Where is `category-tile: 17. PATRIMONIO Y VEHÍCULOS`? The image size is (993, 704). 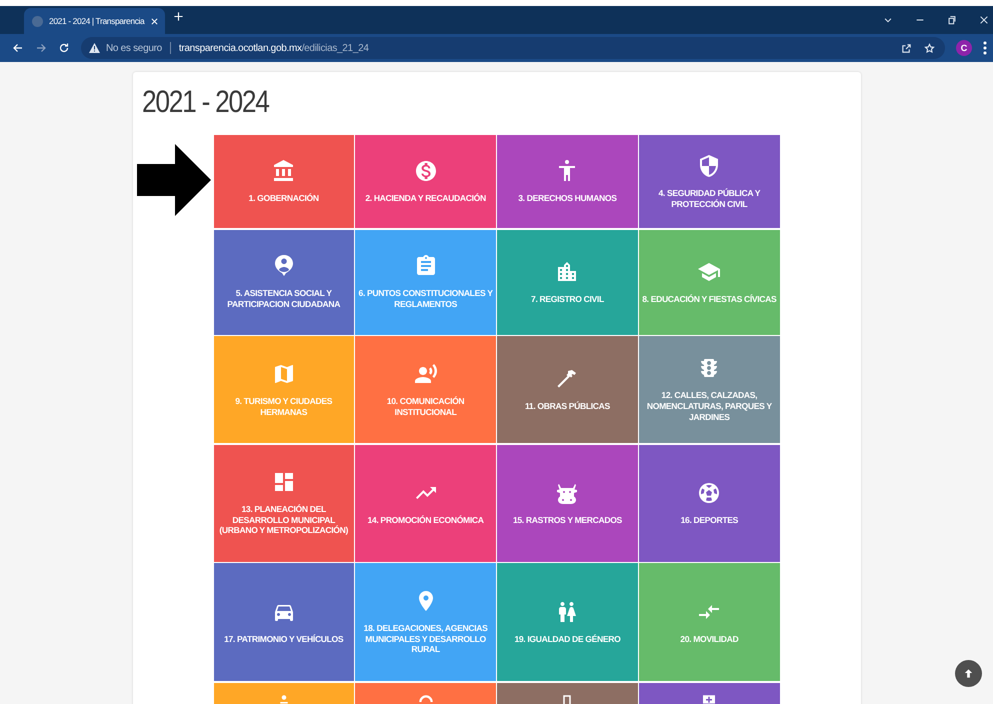
category-tile: 17. PATRIMONIO Y VEHÍCULOS is located at coordinates (284, 622).